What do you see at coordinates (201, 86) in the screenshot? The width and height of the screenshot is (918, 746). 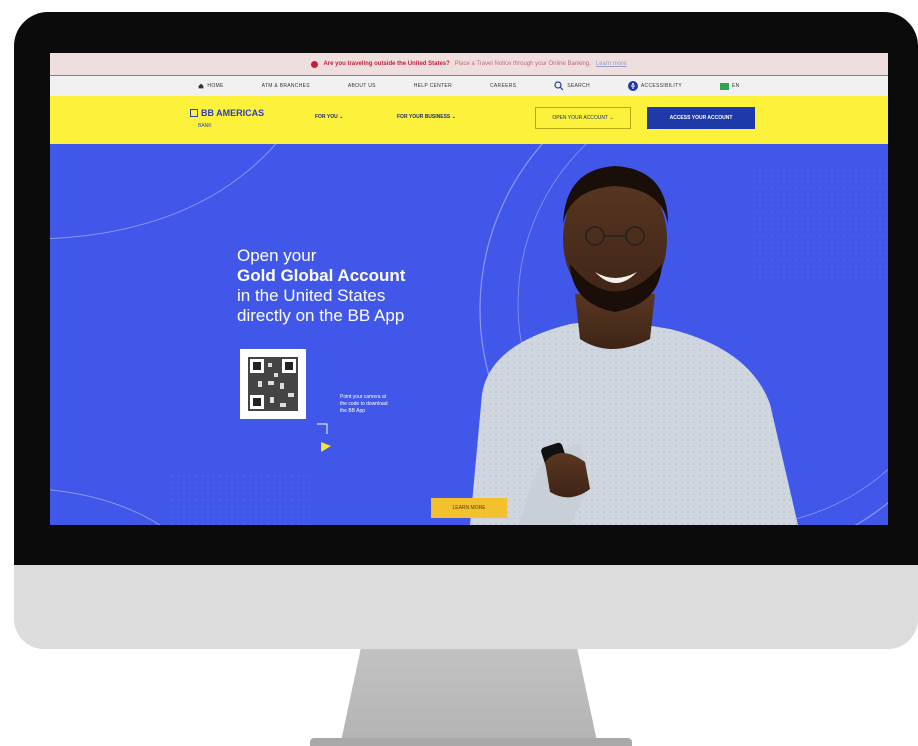 I see `home-icon` at bounding box center [201, 86].